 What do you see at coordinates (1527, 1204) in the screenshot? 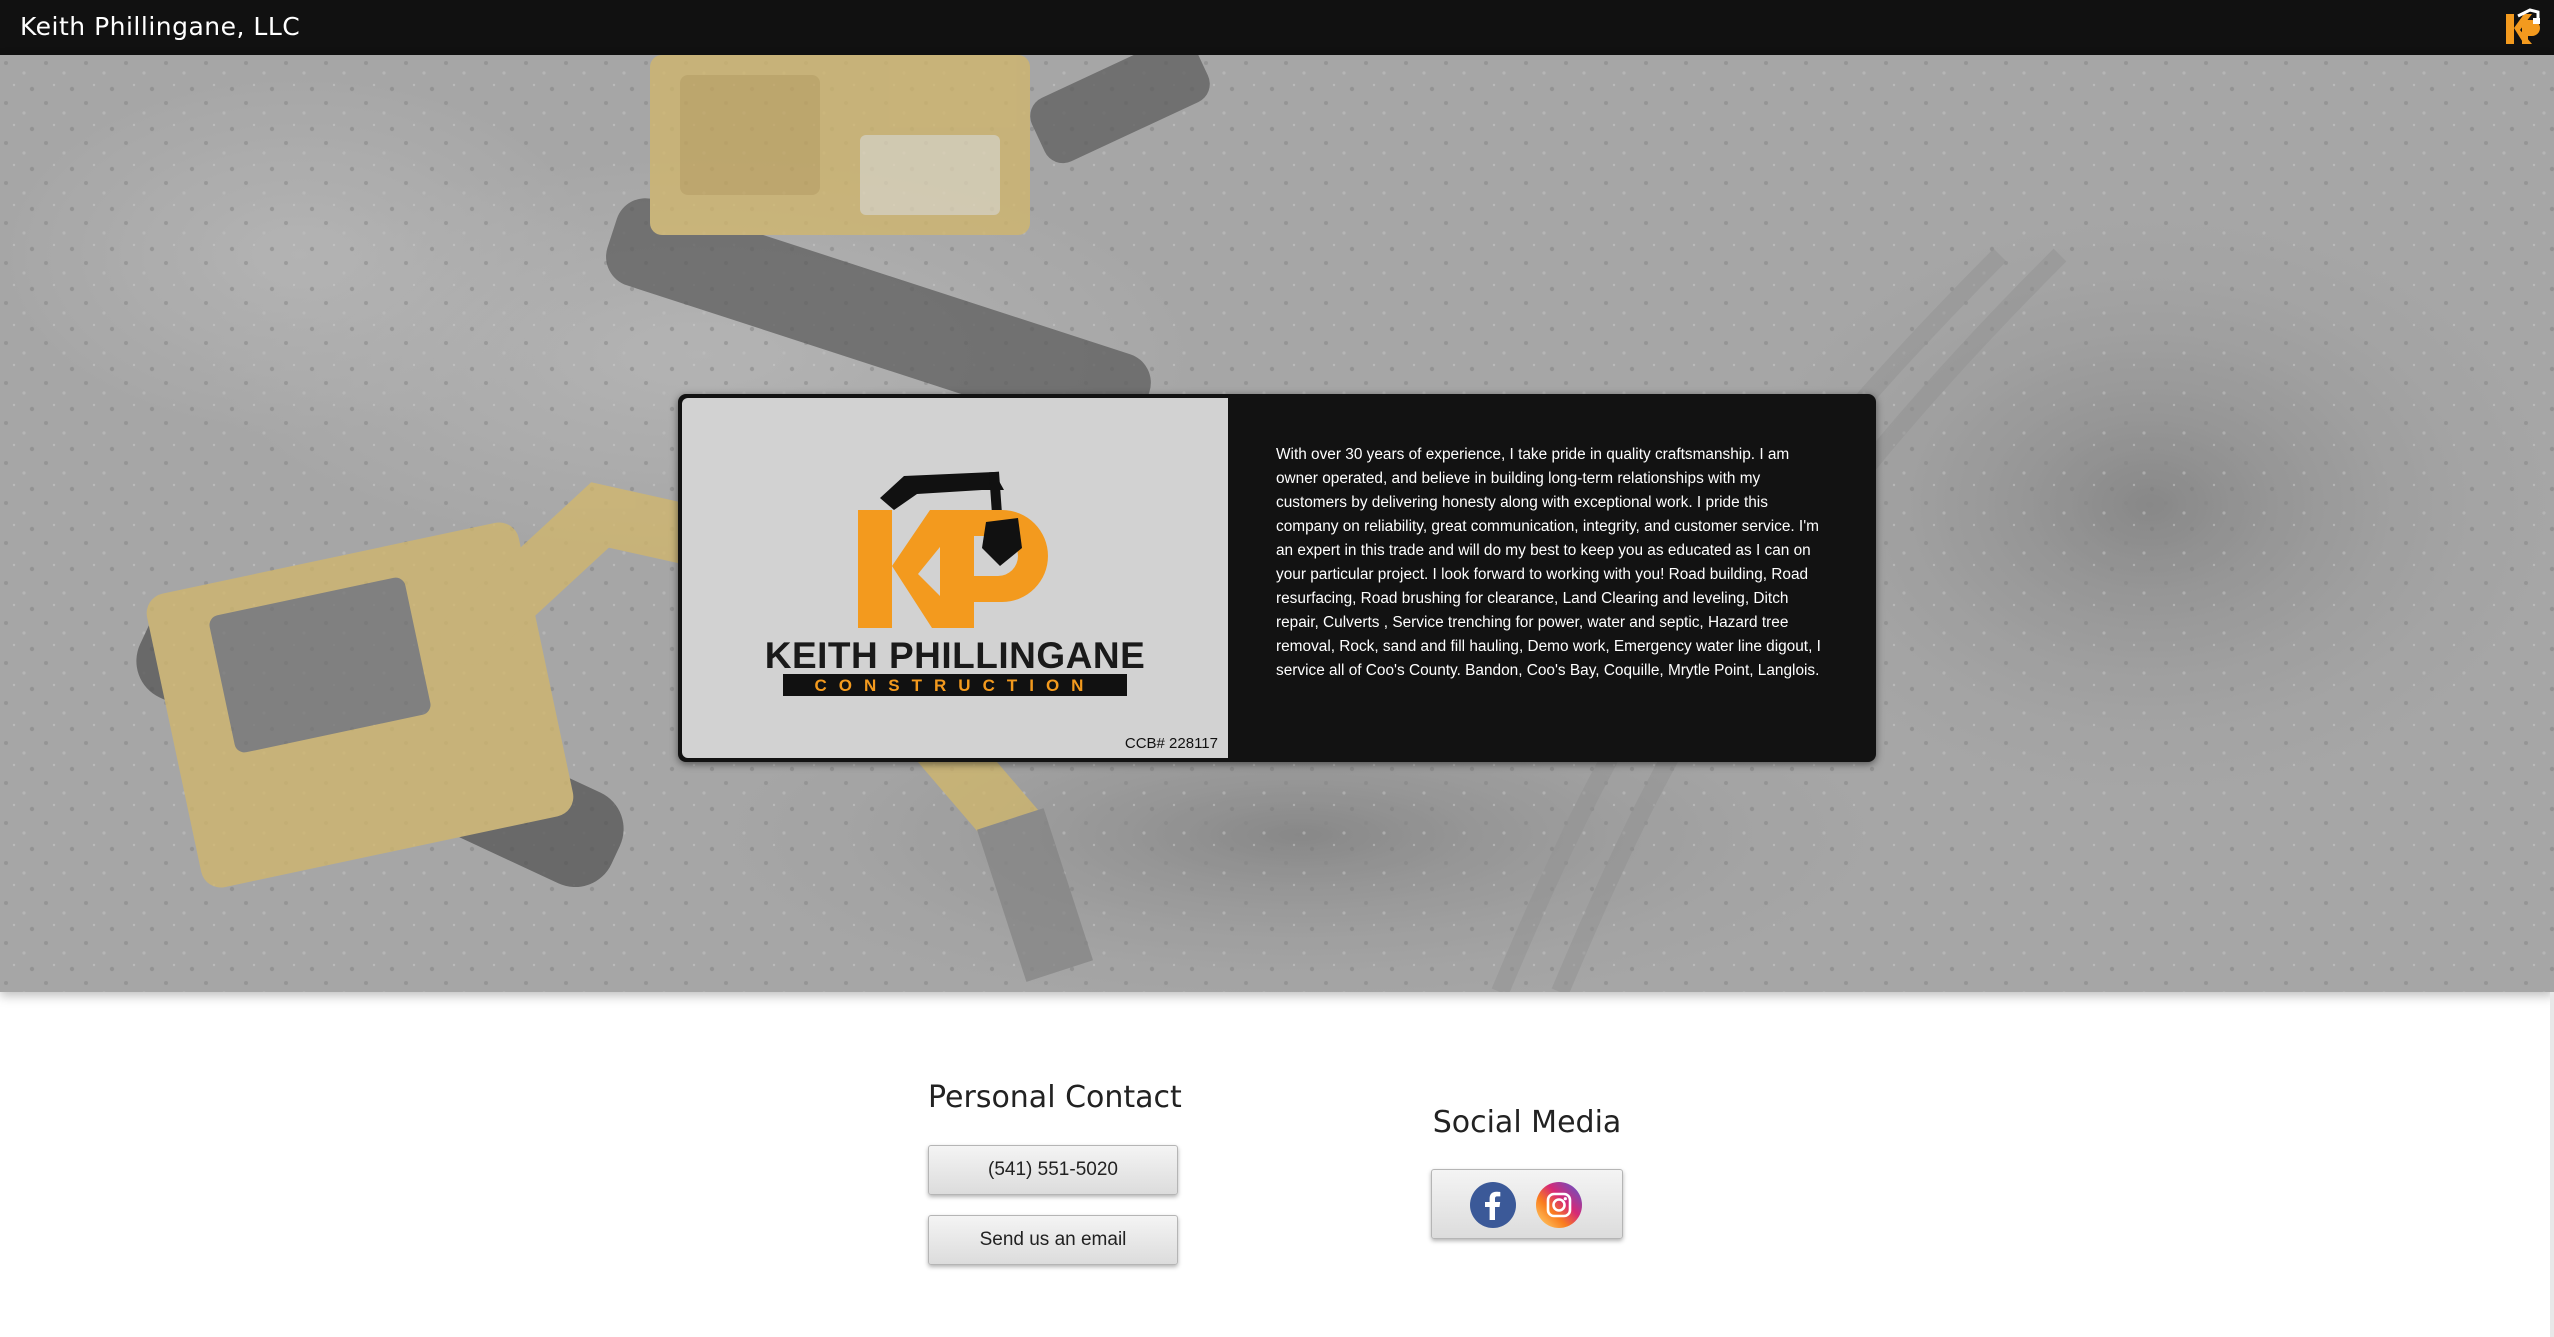
I see `social-icons-box` at bounding box center [1527, 1204].